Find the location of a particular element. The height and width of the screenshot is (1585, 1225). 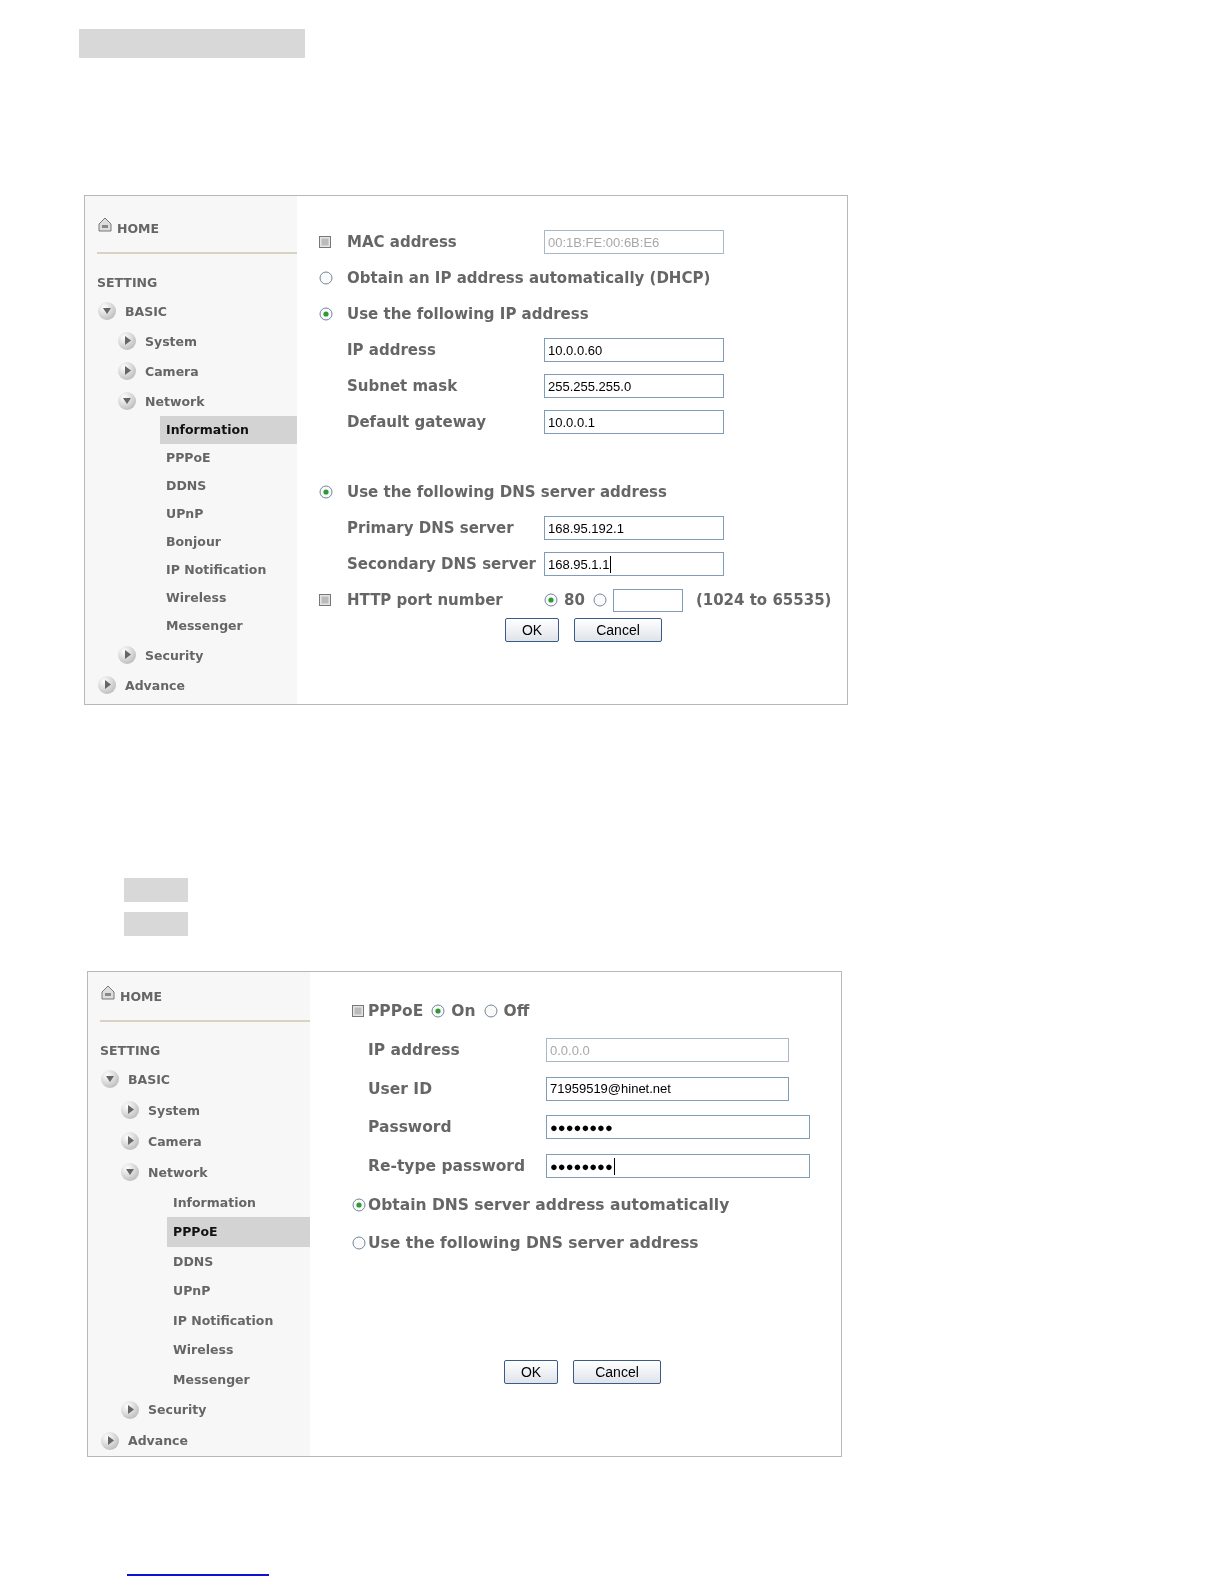

field-label: Default gateway is located at coordinates (417, 422).